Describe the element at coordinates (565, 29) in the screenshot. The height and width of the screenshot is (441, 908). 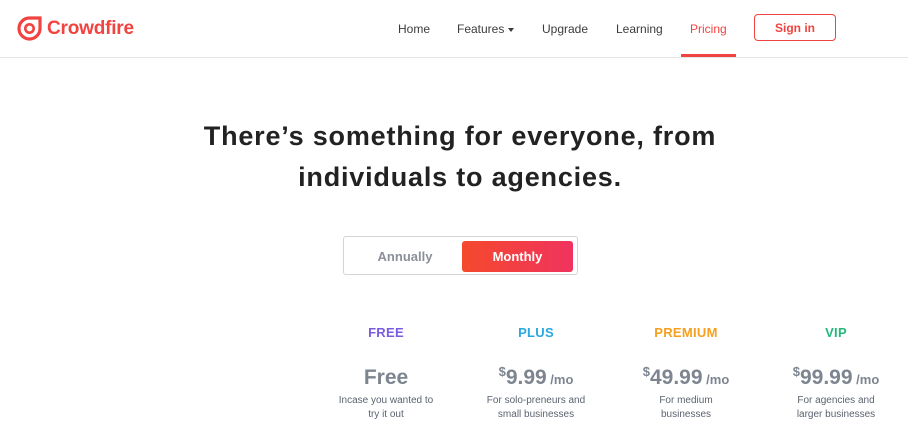
I see `nav-upgrade: Upgrade` at that location.